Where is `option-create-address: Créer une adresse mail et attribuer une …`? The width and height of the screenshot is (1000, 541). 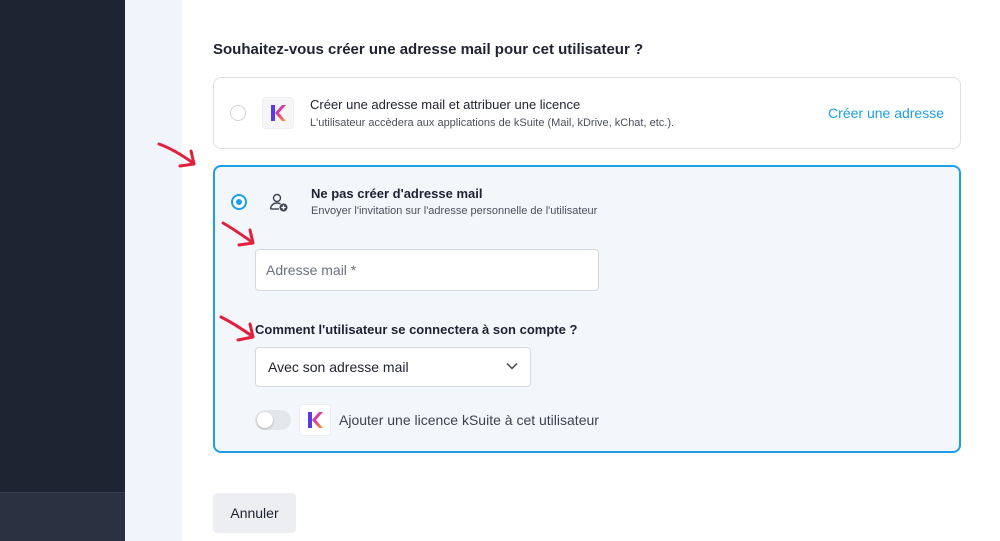
option-create-address: Créer une adresse mail et attribuer une … is located at coordinates (587, 113).